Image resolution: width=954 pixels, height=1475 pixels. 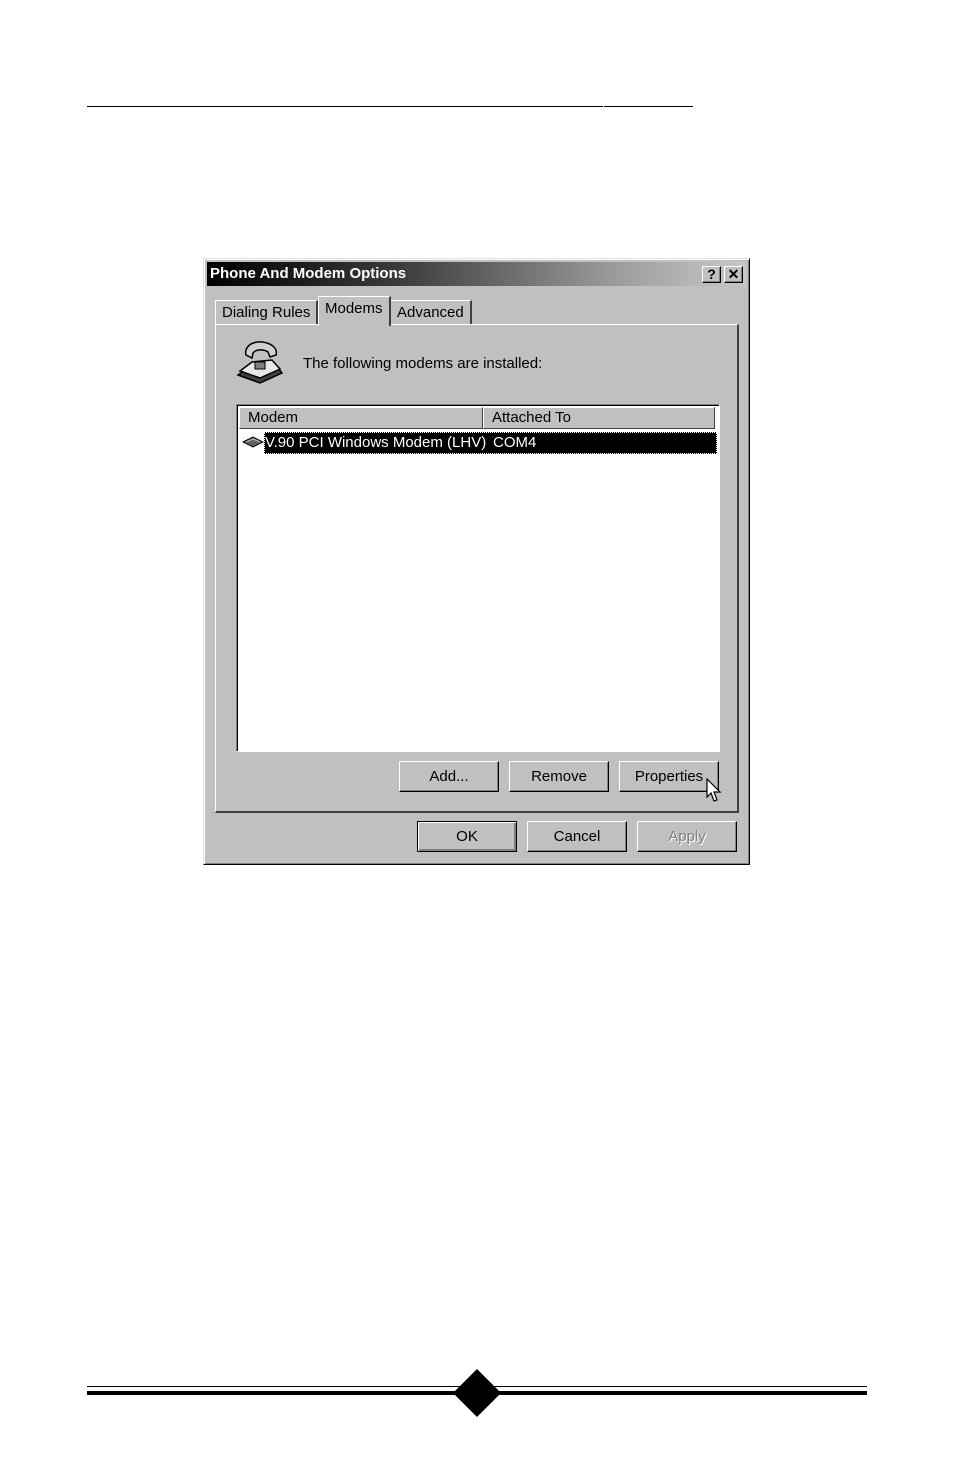 I want to click on title-bar: Phone And Modem Options ? ✕, so click(x=476, y=274).